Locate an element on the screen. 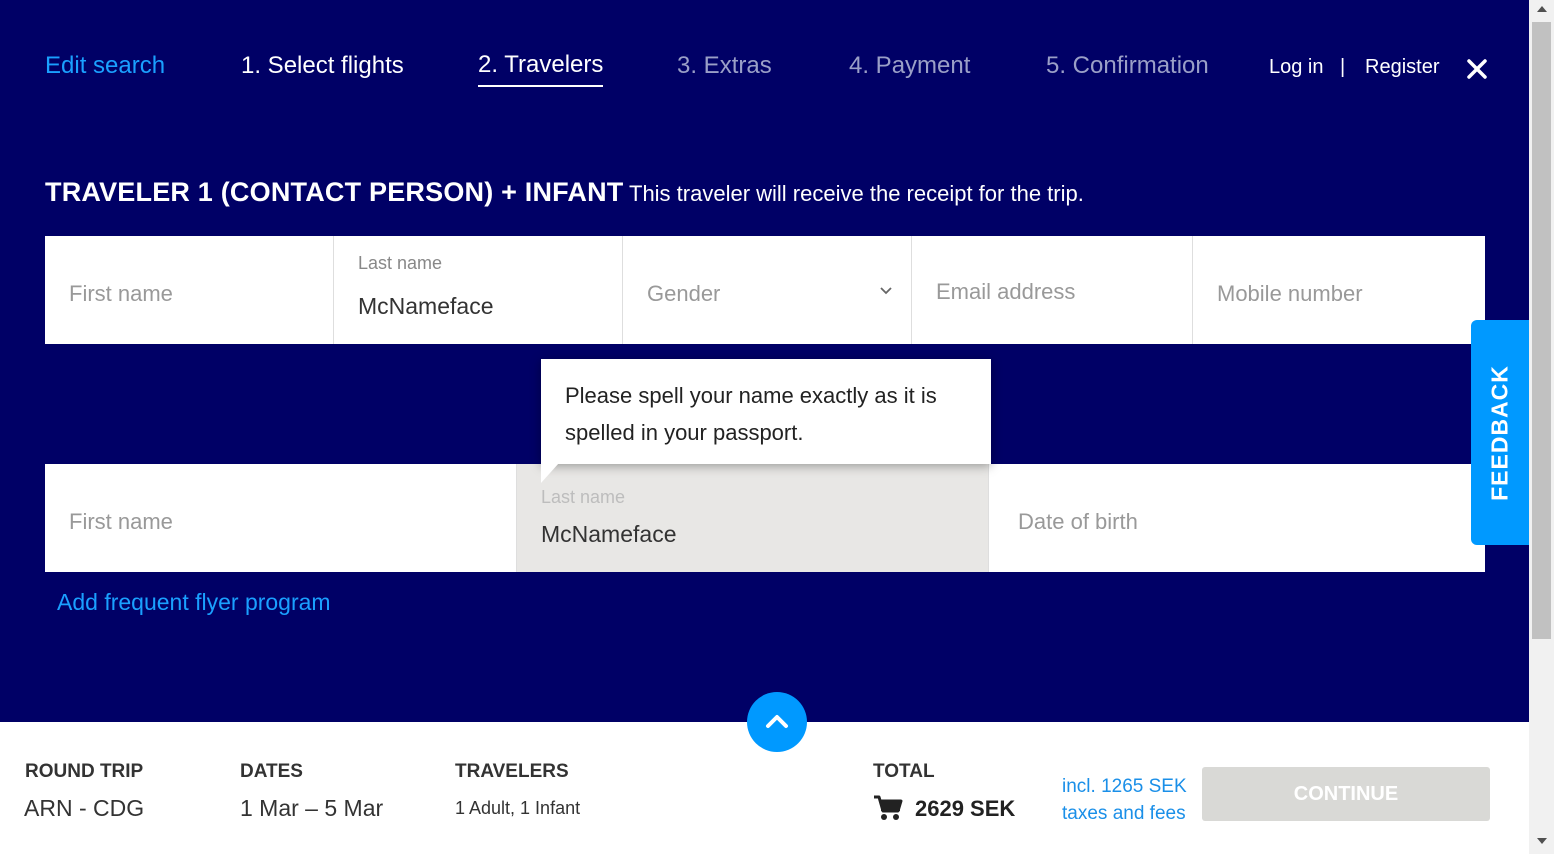 This screenshot has height=854, width=1554. date-of-birth-field: Date of birth is located at coordinates (1237, 518).